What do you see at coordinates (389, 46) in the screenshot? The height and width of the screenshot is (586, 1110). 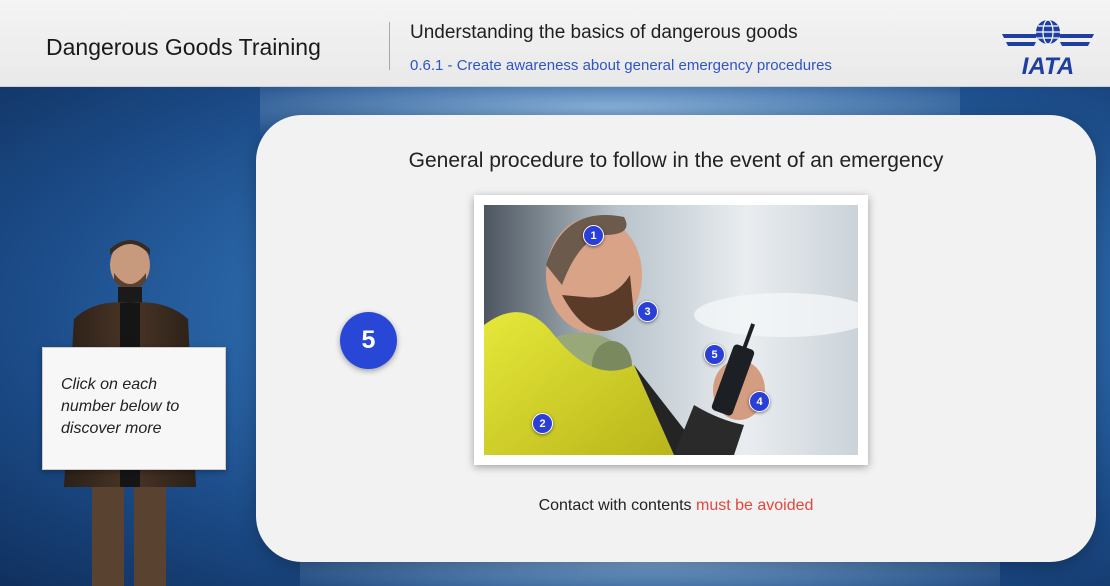 I see `header-divider` at bounding box center [389, 46].